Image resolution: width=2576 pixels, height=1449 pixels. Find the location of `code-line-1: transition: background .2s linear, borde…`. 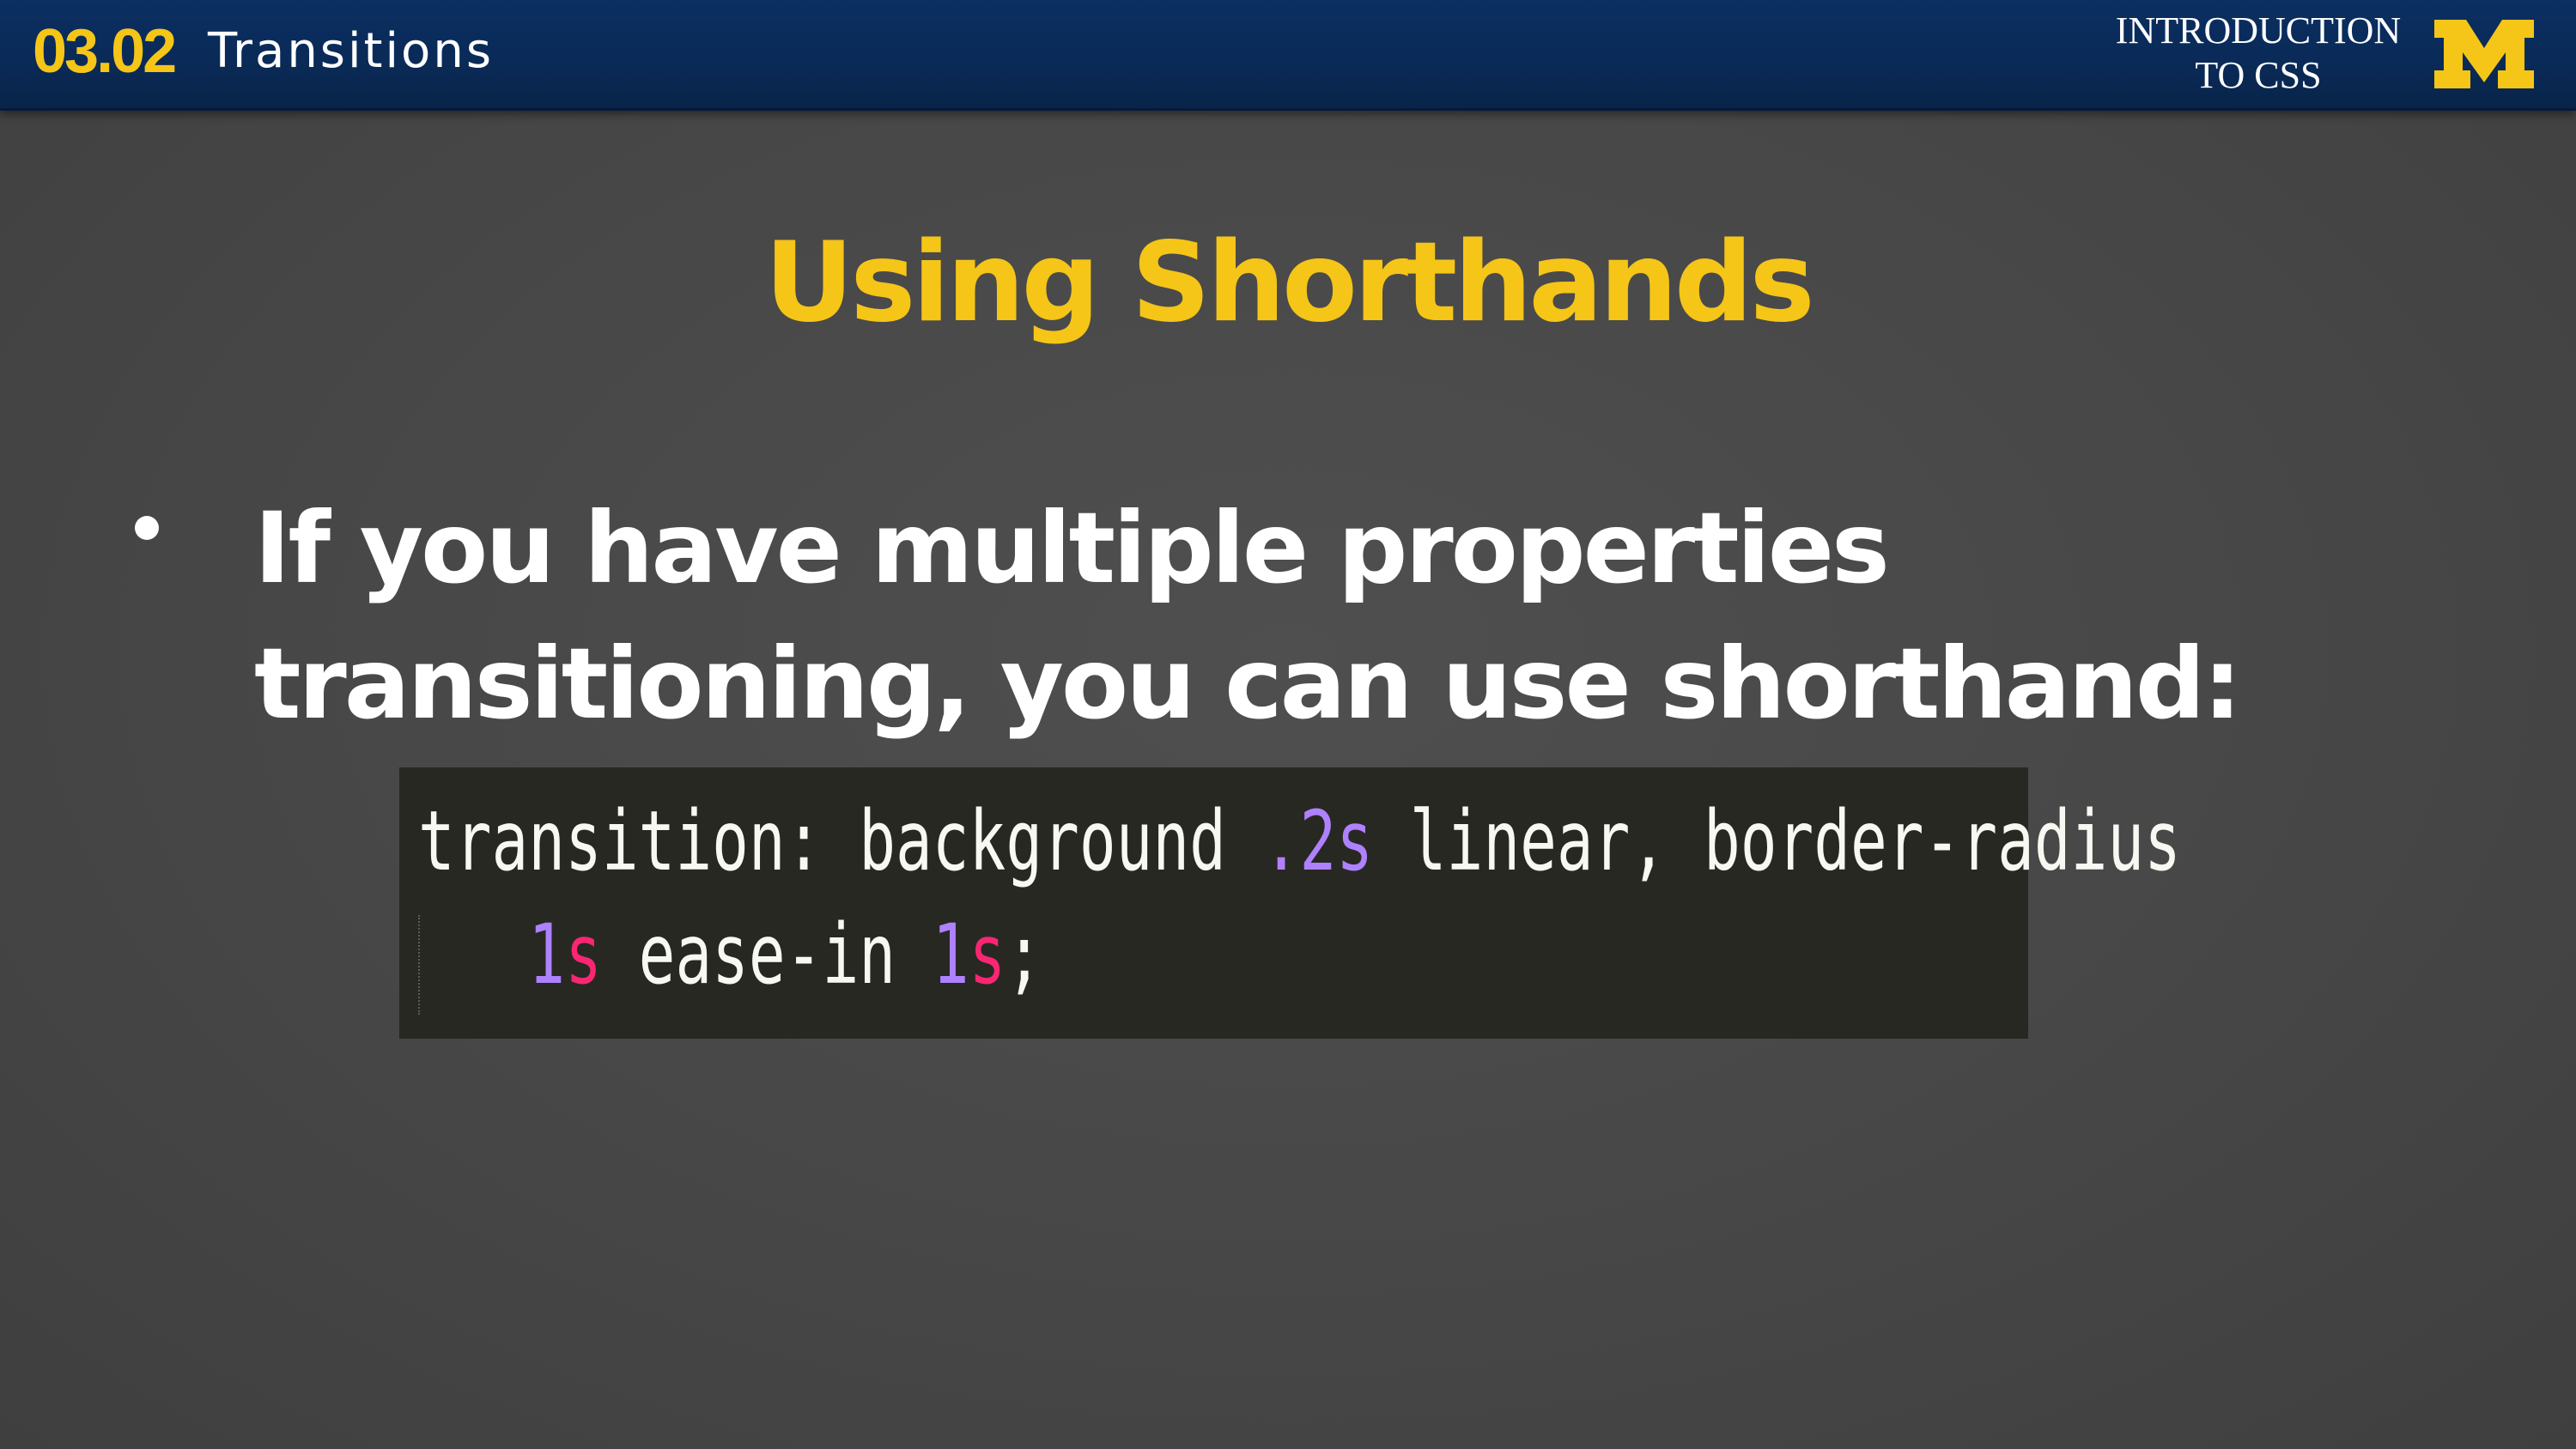

code-line-1: transition: background .2s linear, borde… is located at coordinates (1299, 841).